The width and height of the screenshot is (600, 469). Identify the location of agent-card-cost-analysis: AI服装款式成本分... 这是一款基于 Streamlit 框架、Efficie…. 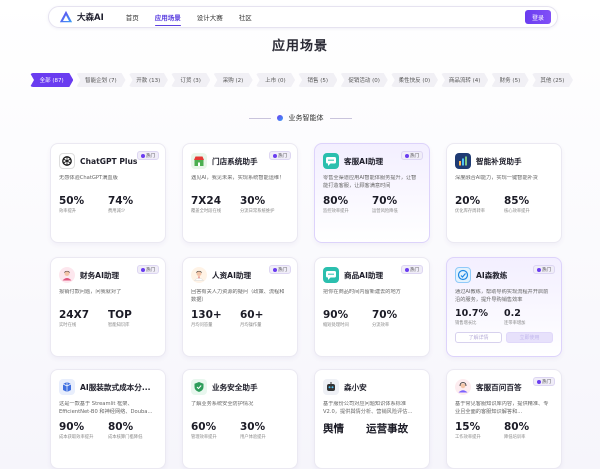
(108, 419).